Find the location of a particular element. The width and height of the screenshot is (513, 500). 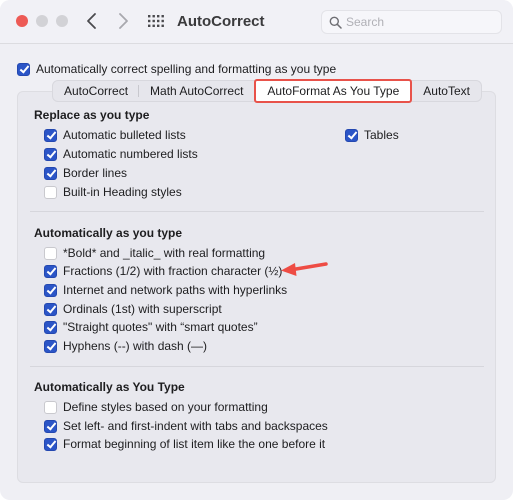

search-input is located at coordinates (421, 22).